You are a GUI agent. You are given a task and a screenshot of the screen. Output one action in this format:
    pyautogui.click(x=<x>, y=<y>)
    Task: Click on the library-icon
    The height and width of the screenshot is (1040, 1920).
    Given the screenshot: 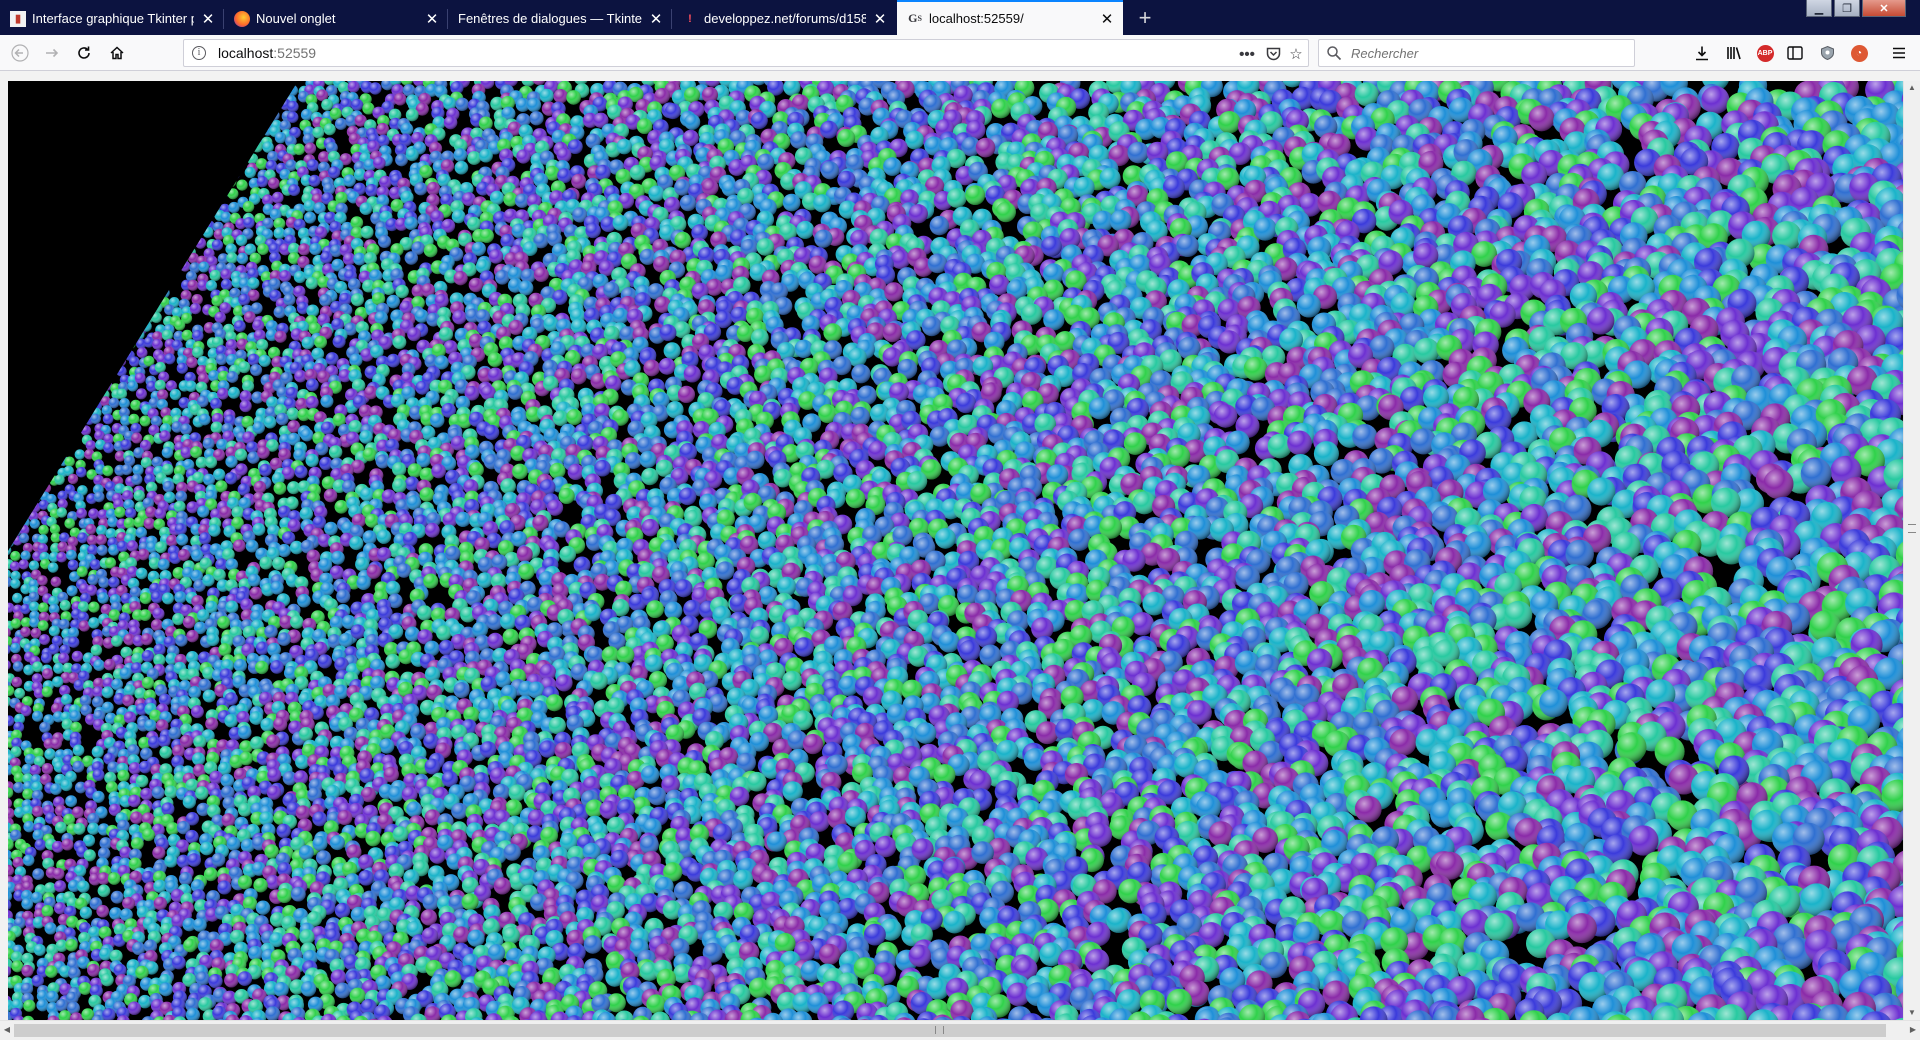 What is the action you would take?
    pyautogui.click(x=1734, y=53)
    